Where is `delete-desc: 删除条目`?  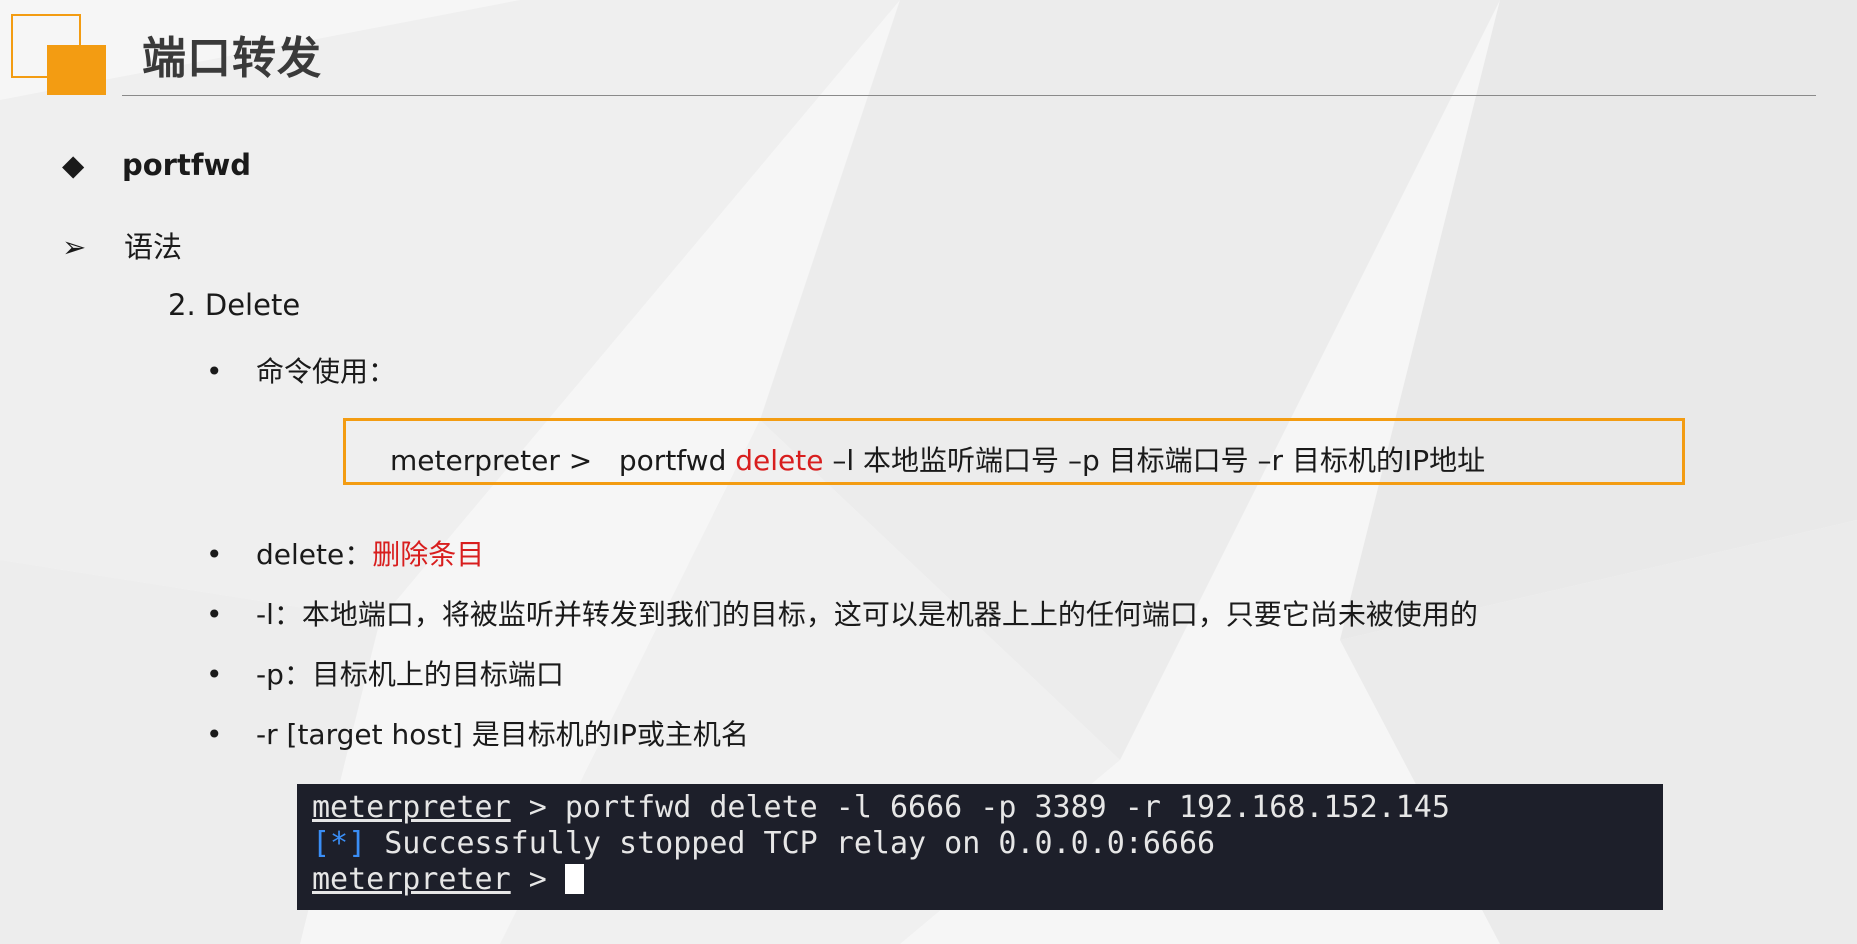 delete-desc: 删除条目 is located at coordinates (428, 554).